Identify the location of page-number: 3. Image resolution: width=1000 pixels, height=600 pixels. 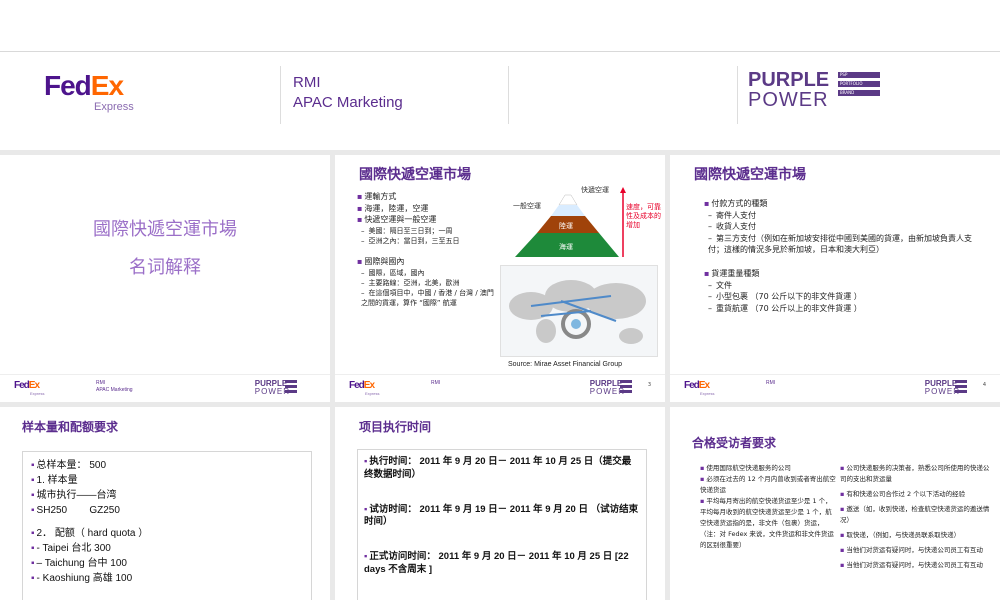
(649, 385).